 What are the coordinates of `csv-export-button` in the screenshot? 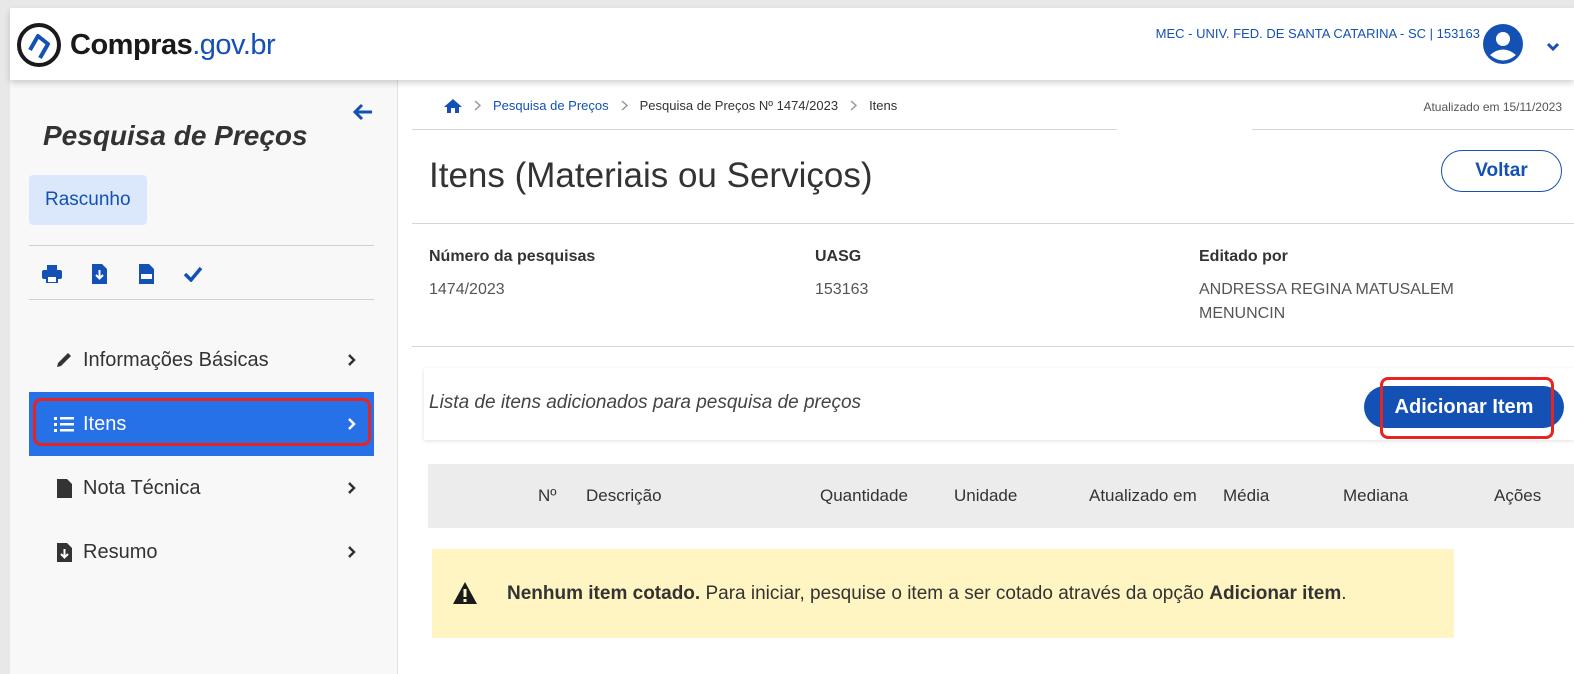 It's located at (146, 274).